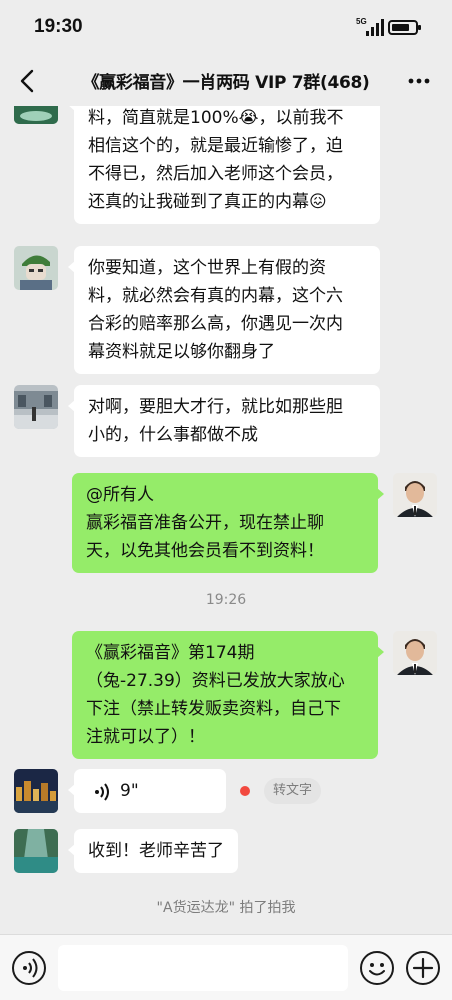  I want to click on cartoon-boy-avatar, so click(36, 268).